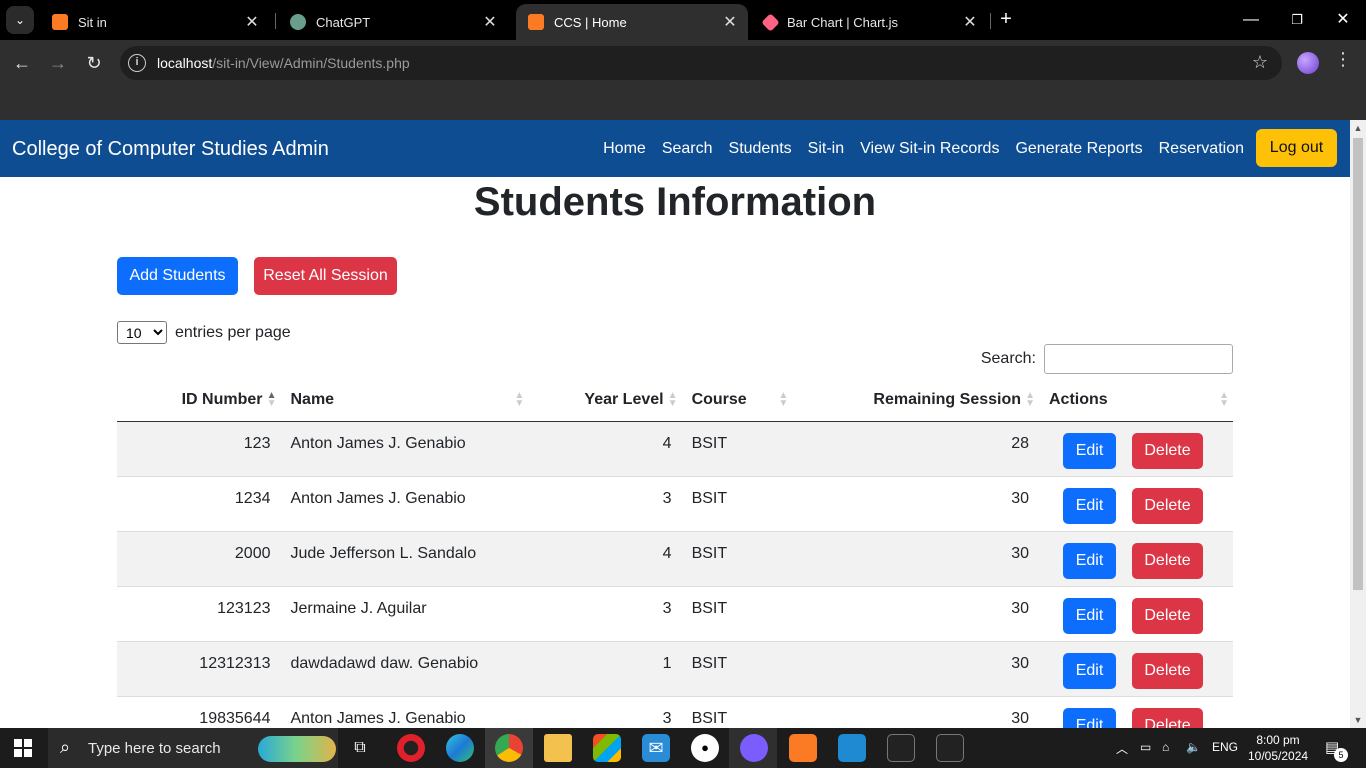  Describe the element at coordinates (1260, 62) in the screenshot. I see `bookmark-star-icon: ☆` at that location.